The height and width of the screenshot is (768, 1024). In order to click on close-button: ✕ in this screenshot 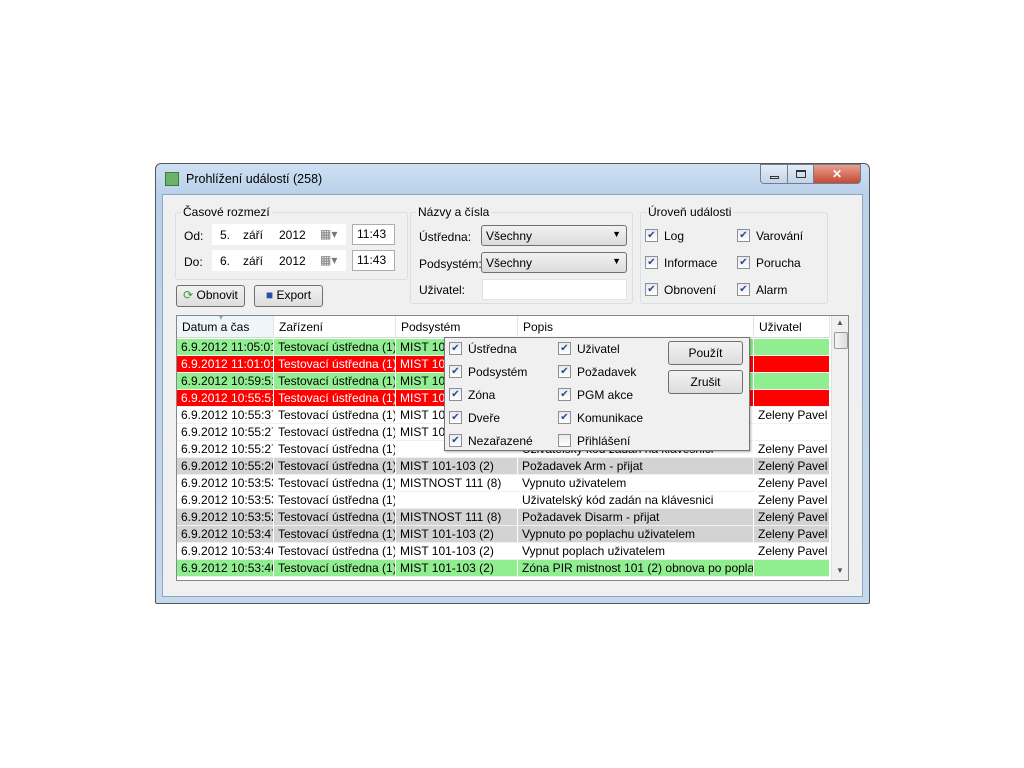, I will do `click(837, 174)`.